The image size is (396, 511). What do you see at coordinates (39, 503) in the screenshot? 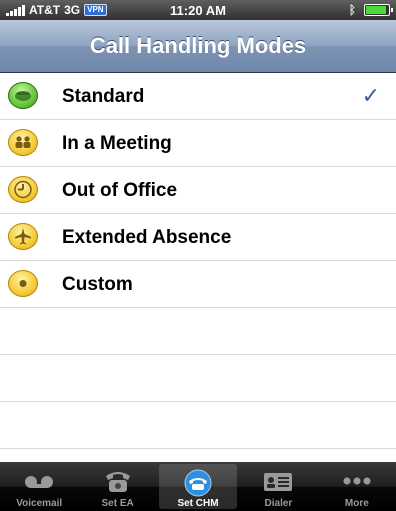
I see `tab-label: Voicemail` at bounding box center [39, 503].